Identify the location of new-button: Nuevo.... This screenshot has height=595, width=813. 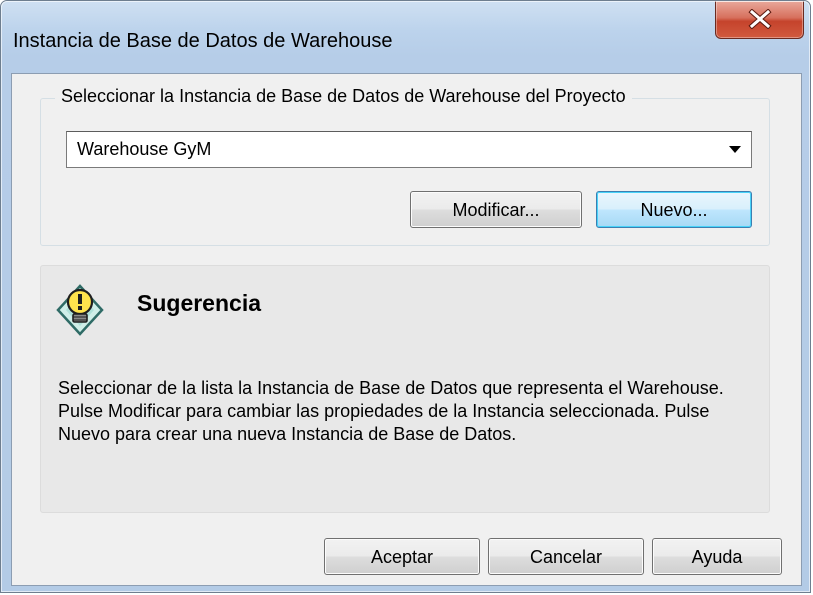
(674, 209).